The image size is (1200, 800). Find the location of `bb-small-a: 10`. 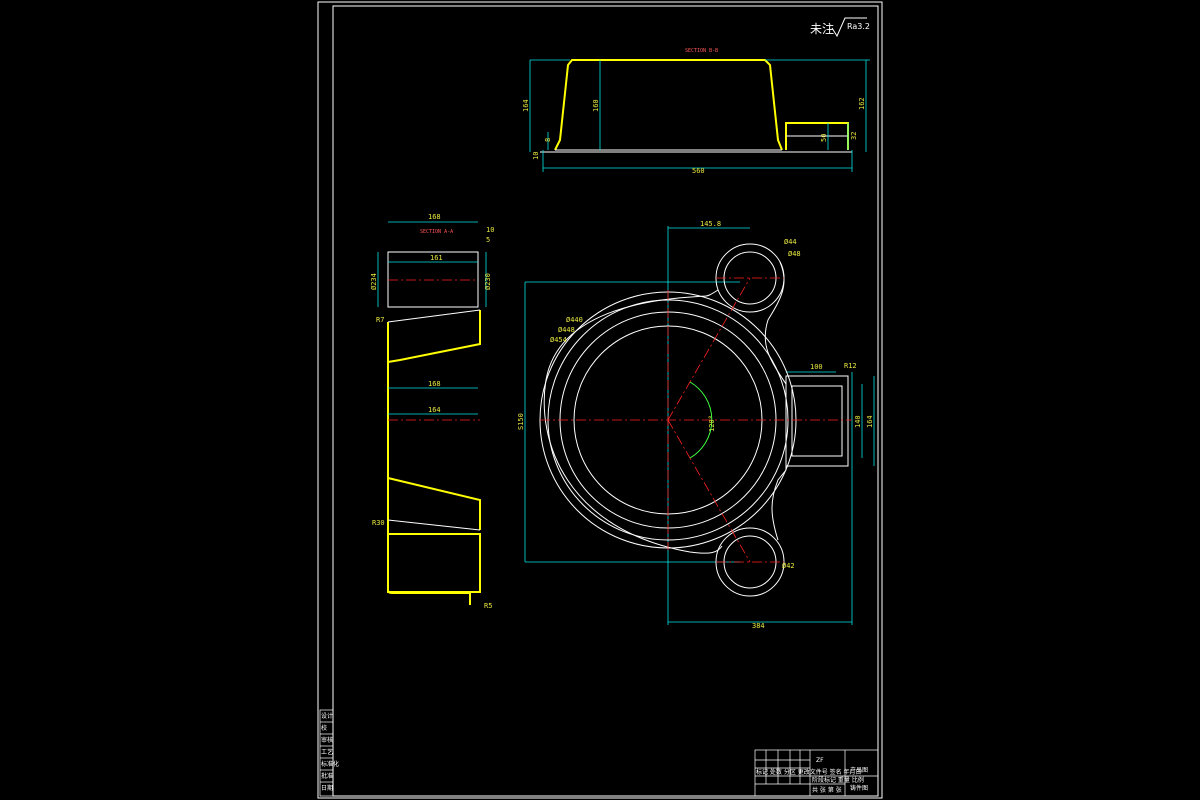

bb-small-a: 10 is located at coordinates (536, 156).